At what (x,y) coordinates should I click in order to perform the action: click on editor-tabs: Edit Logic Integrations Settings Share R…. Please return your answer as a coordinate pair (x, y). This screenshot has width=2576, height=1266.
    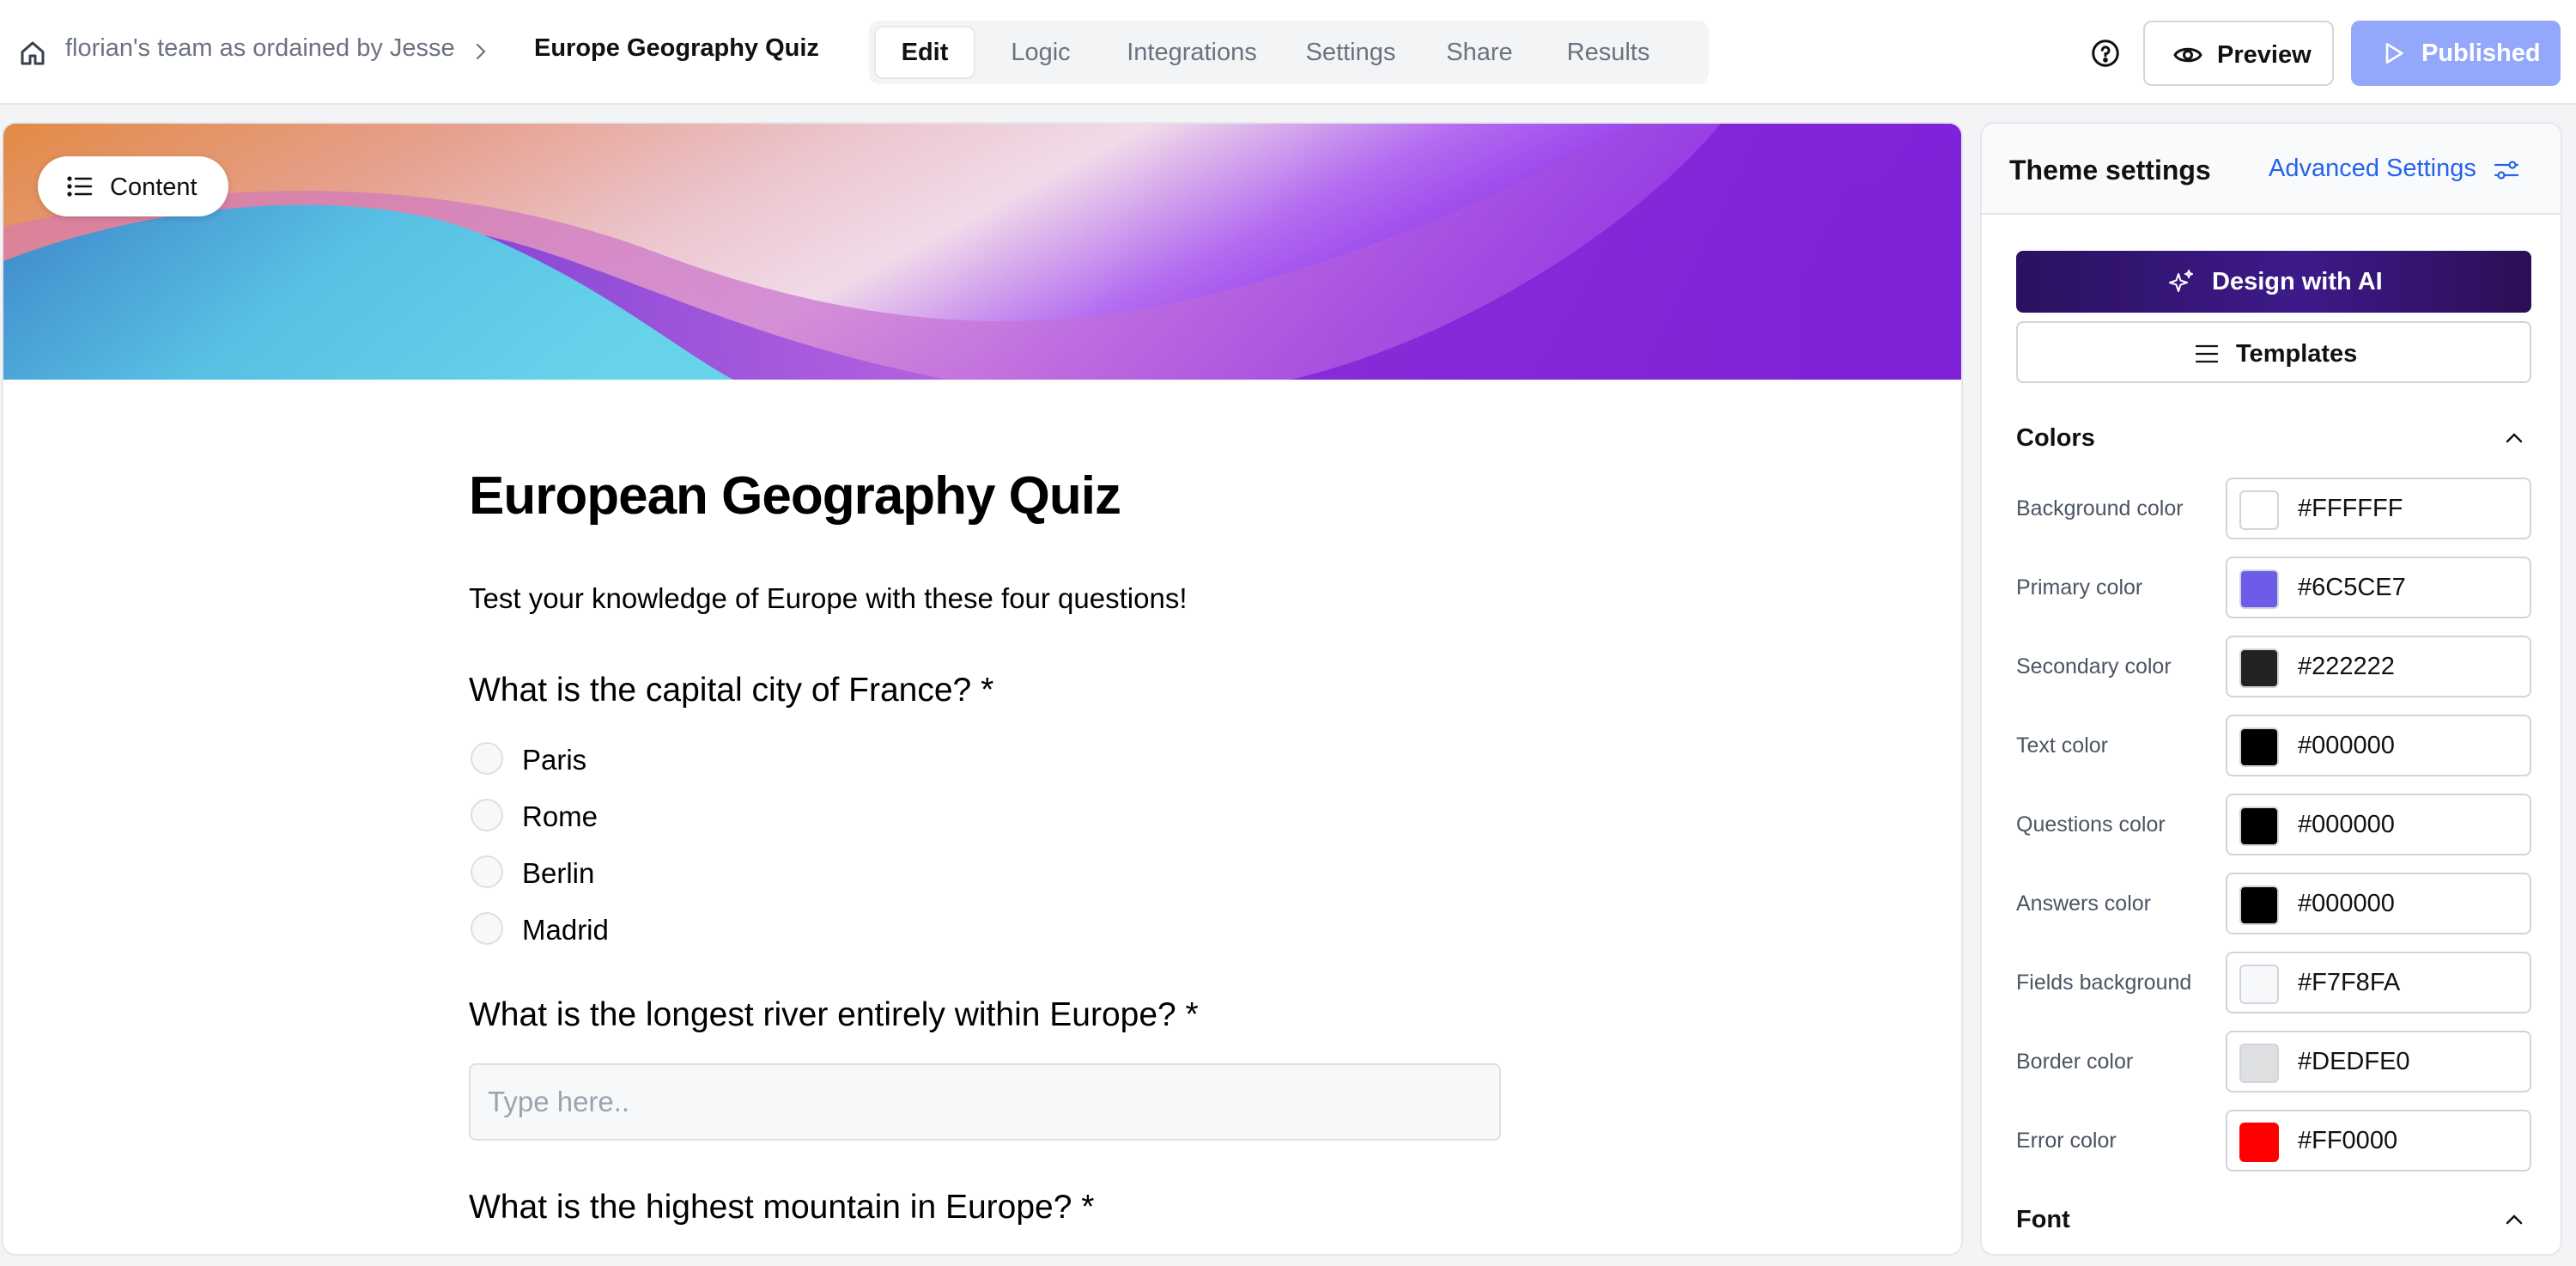
    Looking at the image, I should click on (1289, 52).